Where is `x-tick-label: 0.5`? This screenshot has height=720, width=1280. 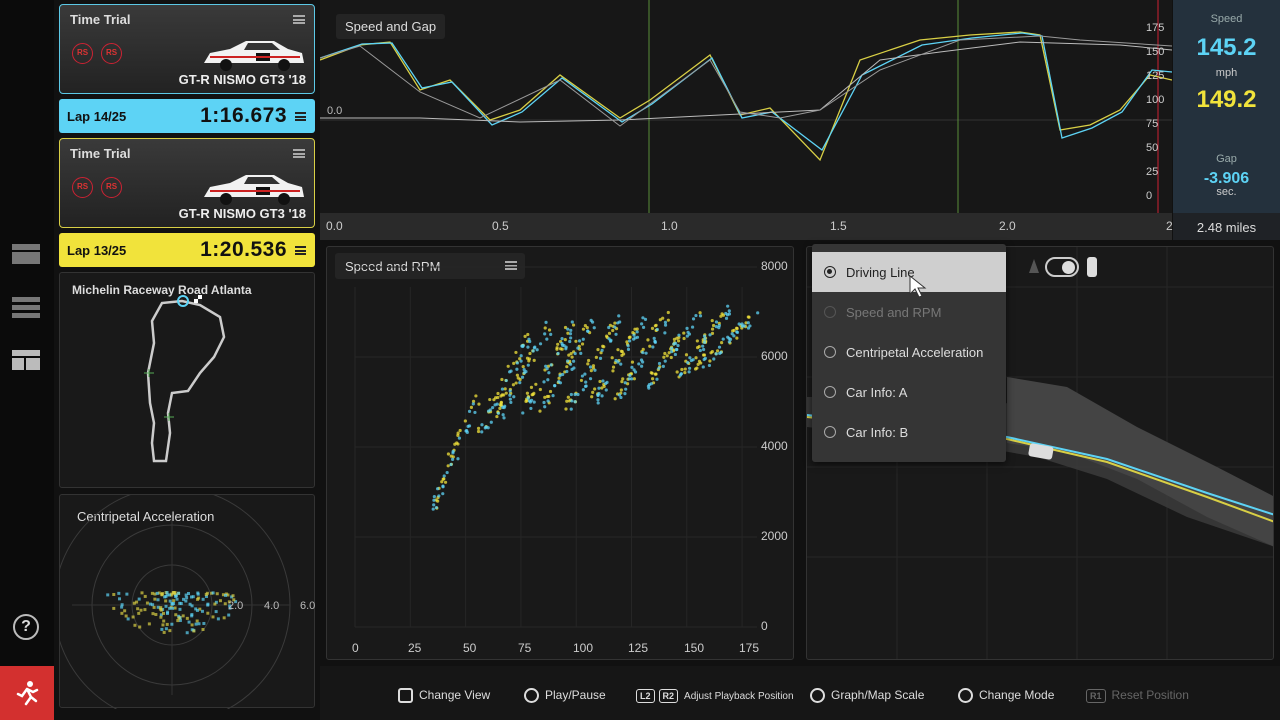
x-tick-label: 0.5 is located at coordinates (500, 226).